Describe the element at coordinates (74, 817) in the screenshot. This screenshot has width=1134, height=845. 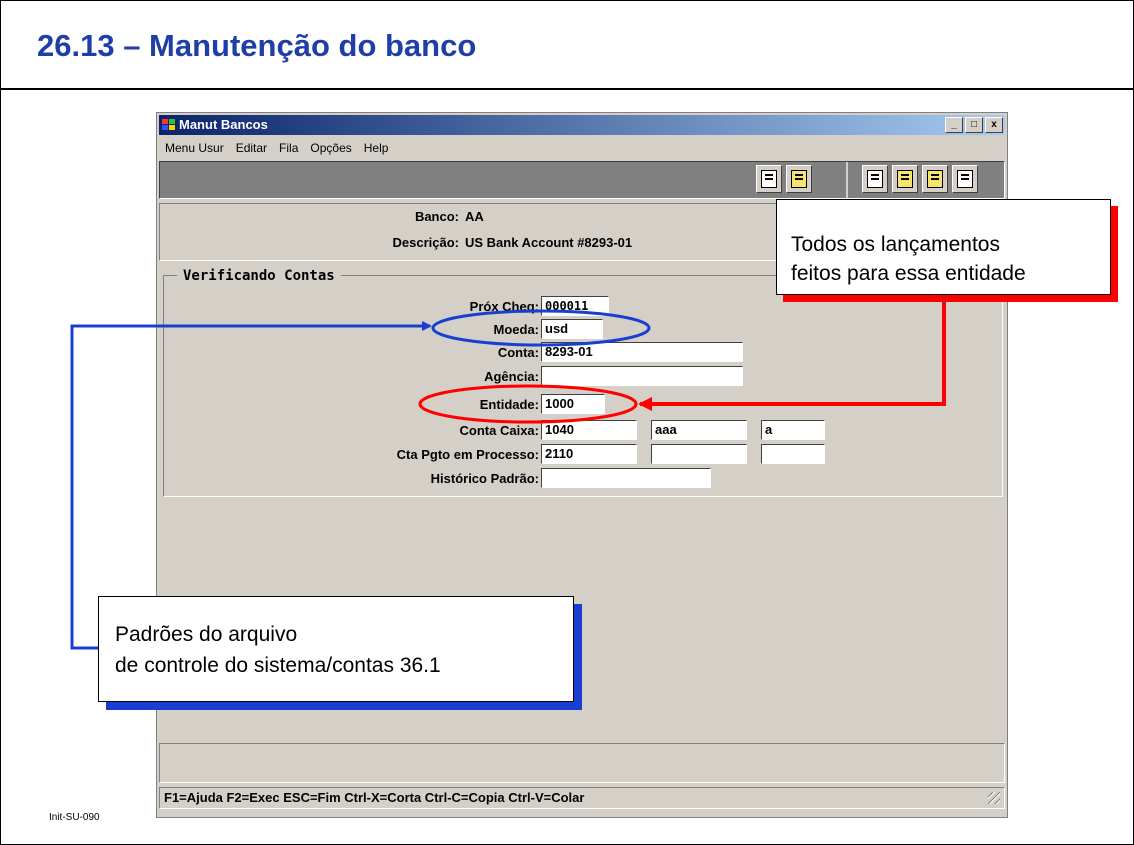
I see `slide-footer-id: Init-SU-090` at that location.